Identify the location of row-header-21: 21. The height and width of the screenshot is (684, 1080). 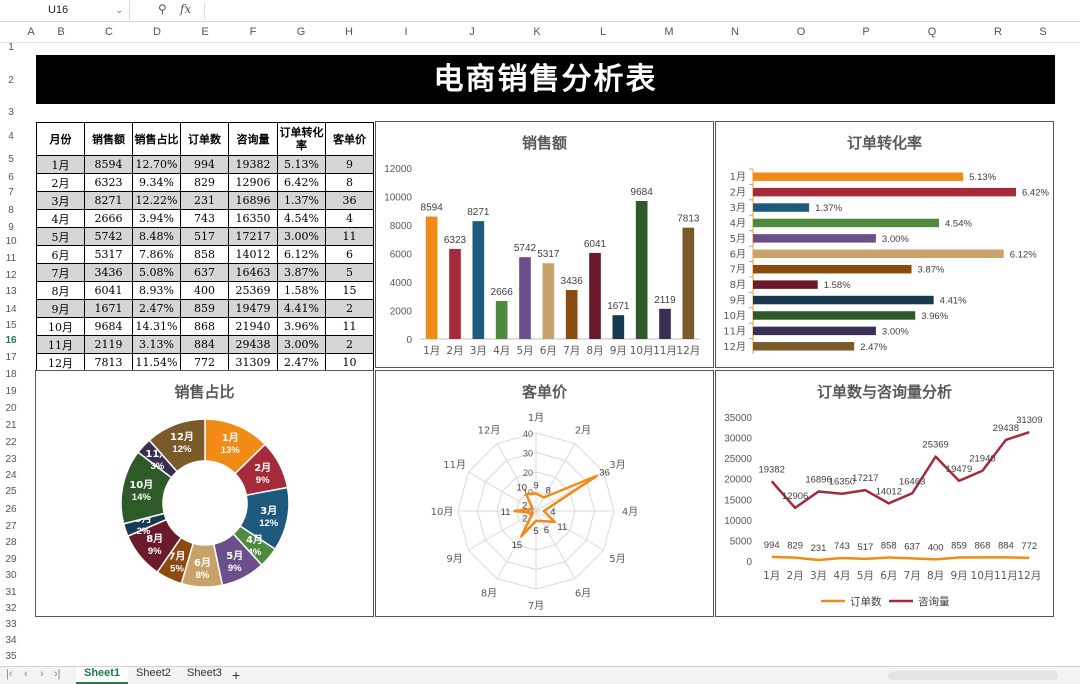
(11, 425).